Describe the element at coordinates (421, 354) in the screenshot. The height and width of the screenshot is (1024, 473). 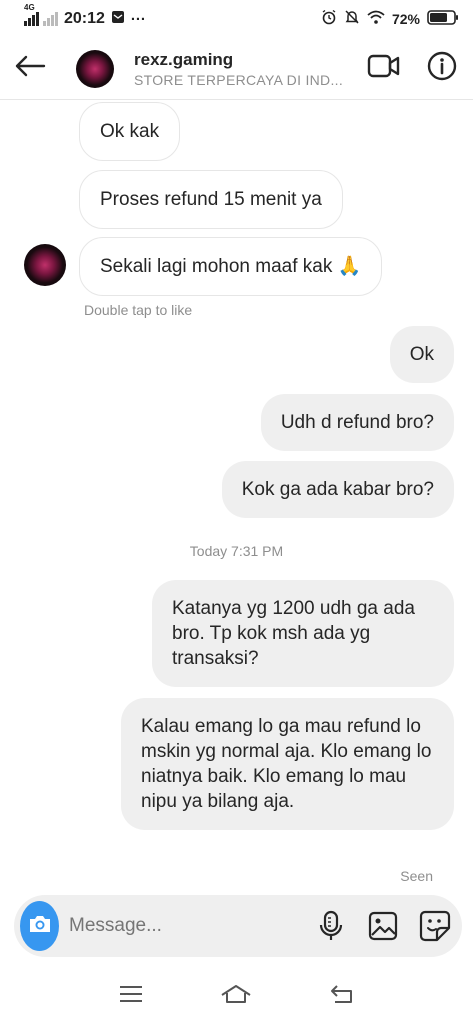
I see `message-bubble: Ok` at that location.